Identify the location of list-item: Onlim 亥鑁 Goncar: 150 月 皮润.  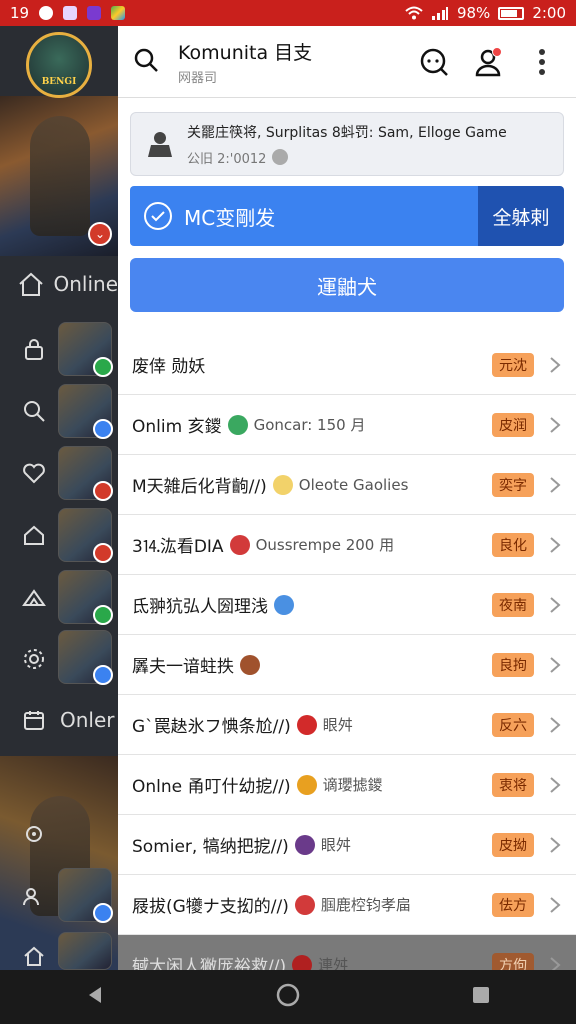
(347, 425).